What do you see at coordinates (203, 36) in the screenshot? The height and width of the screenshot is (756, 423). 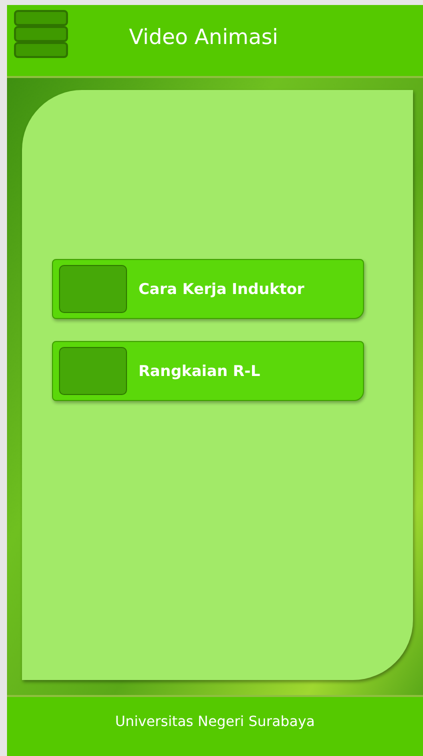 I see `header-title: Video Animasi` at bounding box center [203, 36].